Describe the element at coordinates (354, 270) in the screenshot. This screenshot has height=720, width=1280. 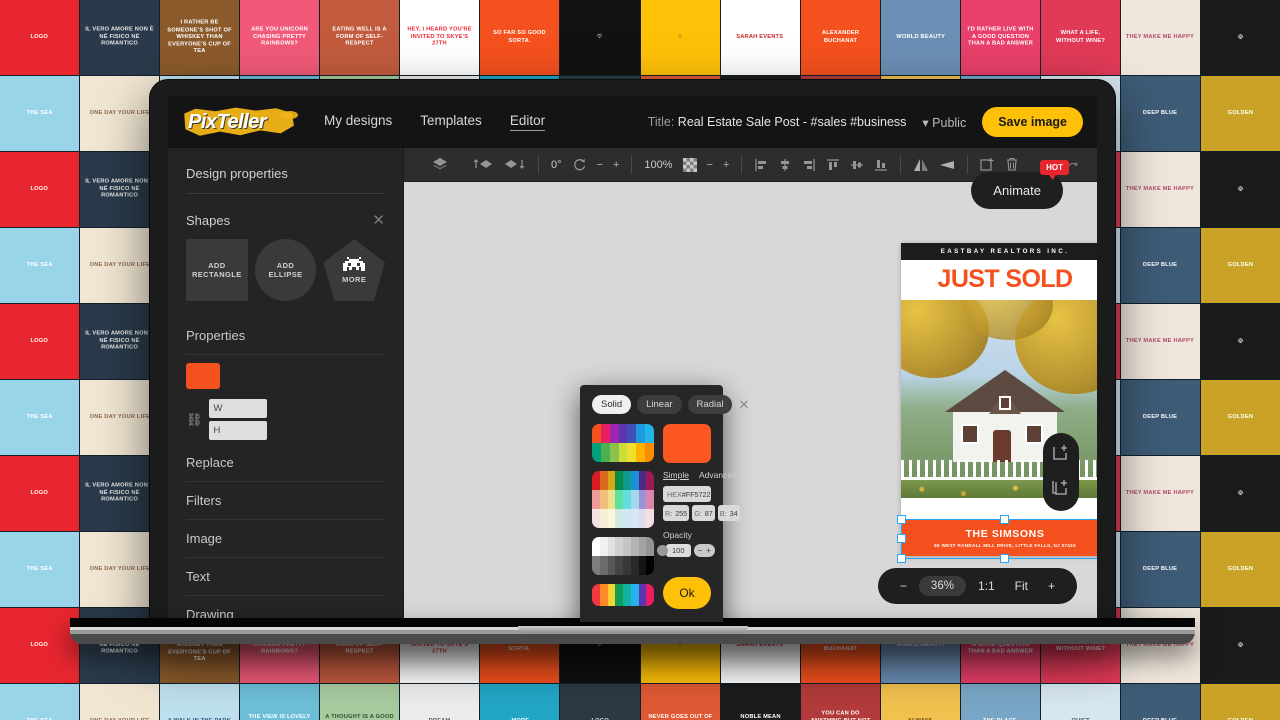
I see `more-shapes-button: MORE` at that location.